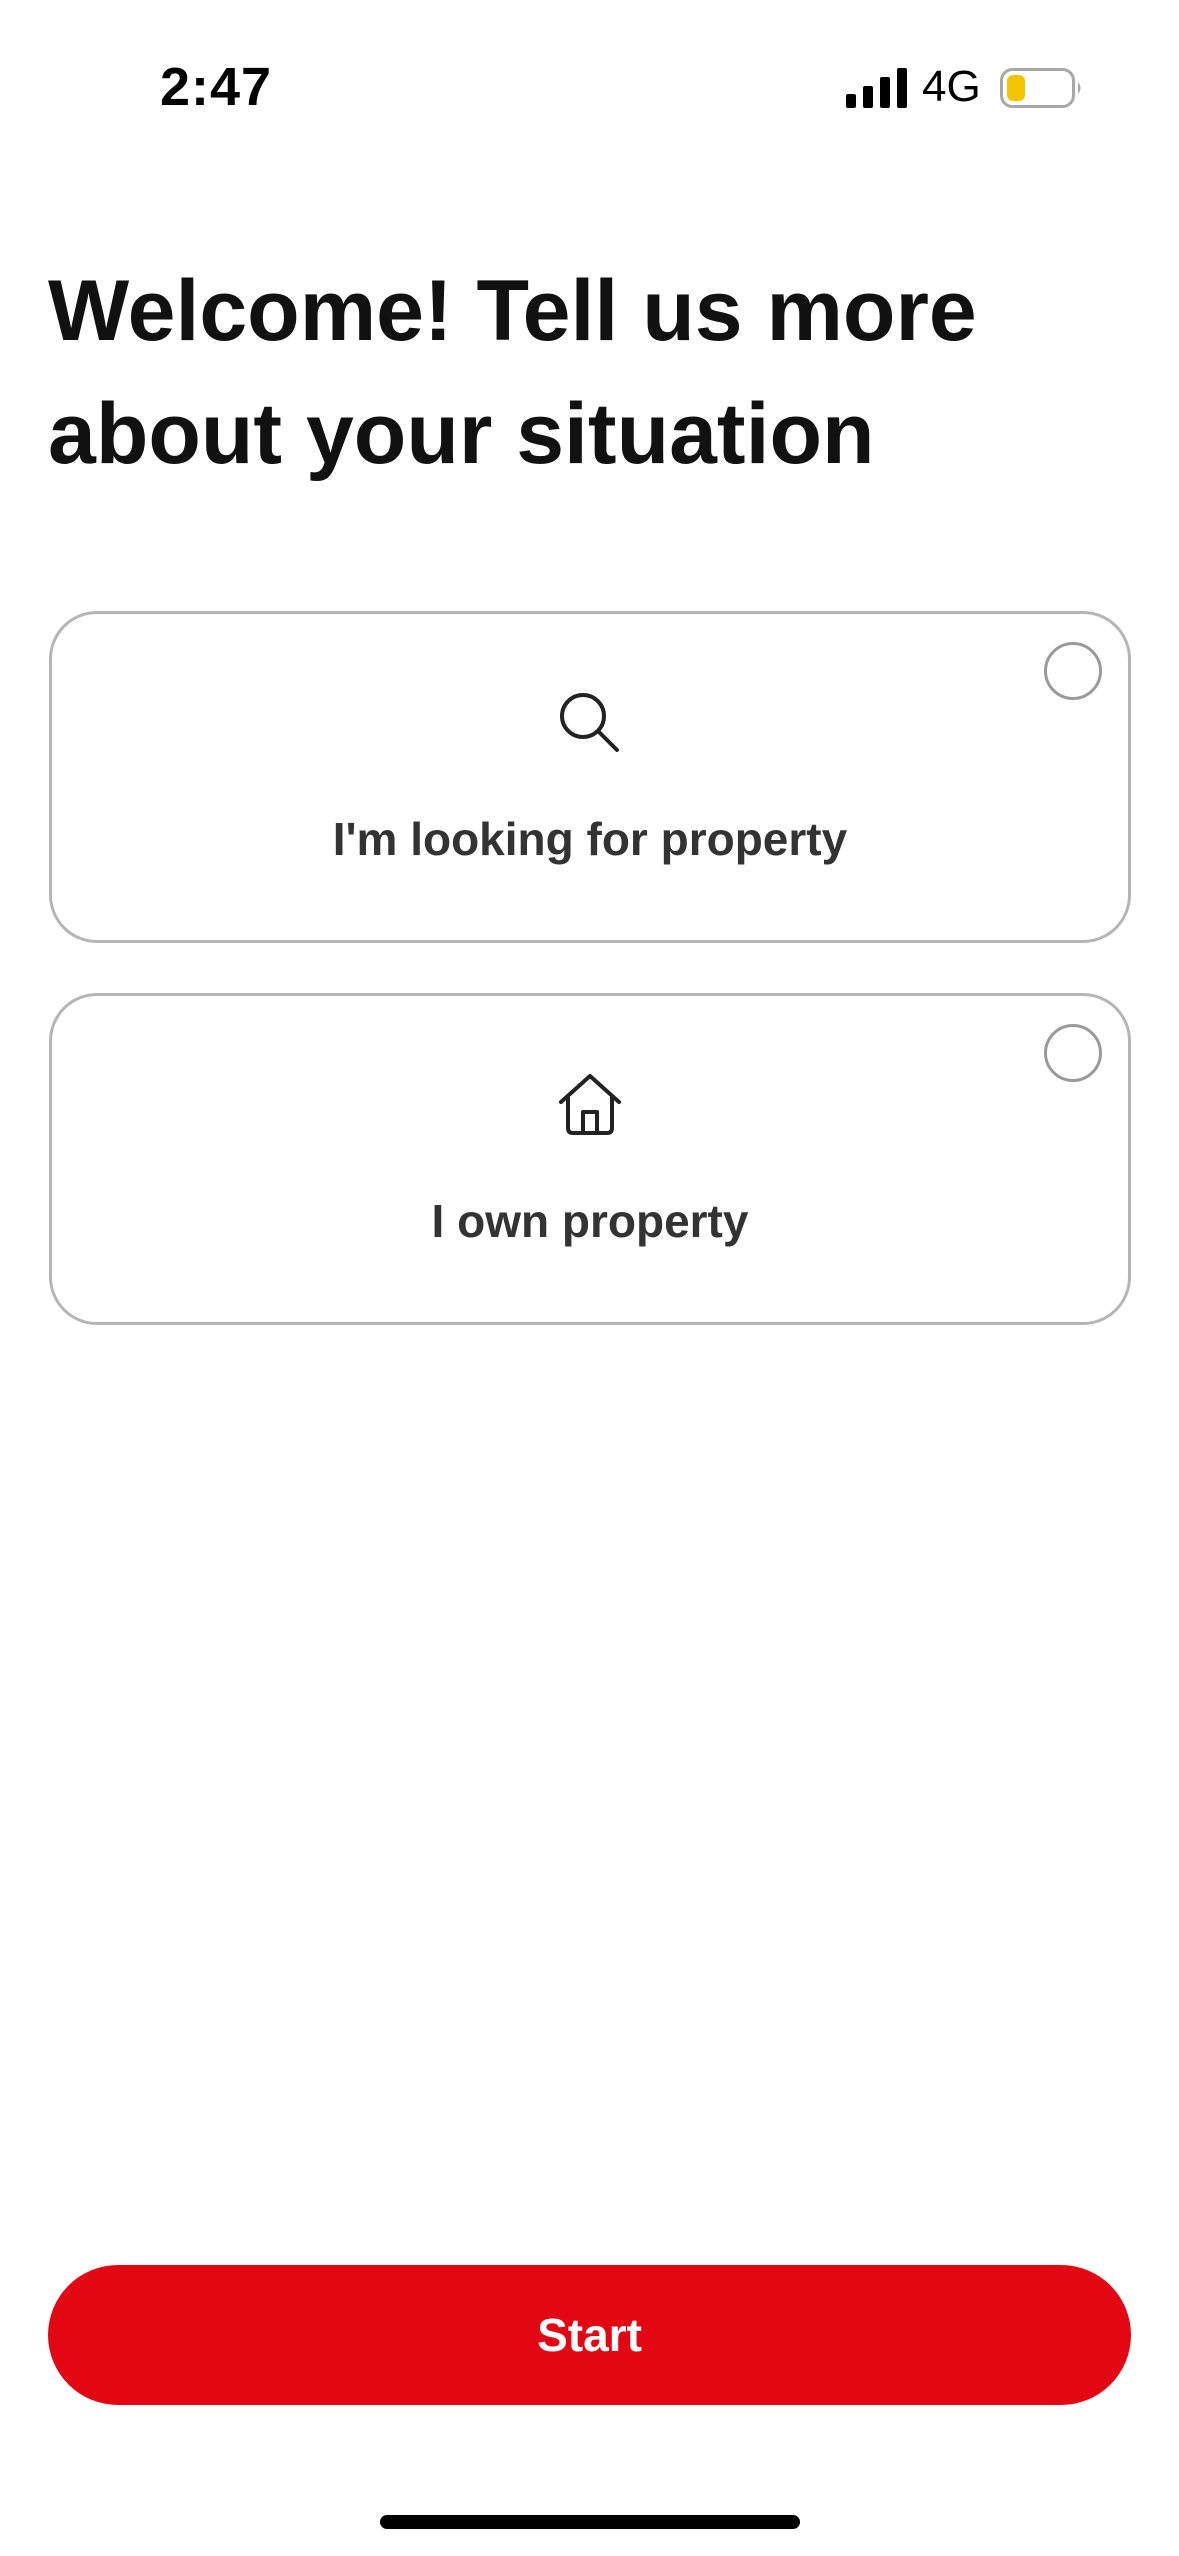 This screenshot has width=1179, height=2556. I want to click on home-indicator, so click(590, 2522).